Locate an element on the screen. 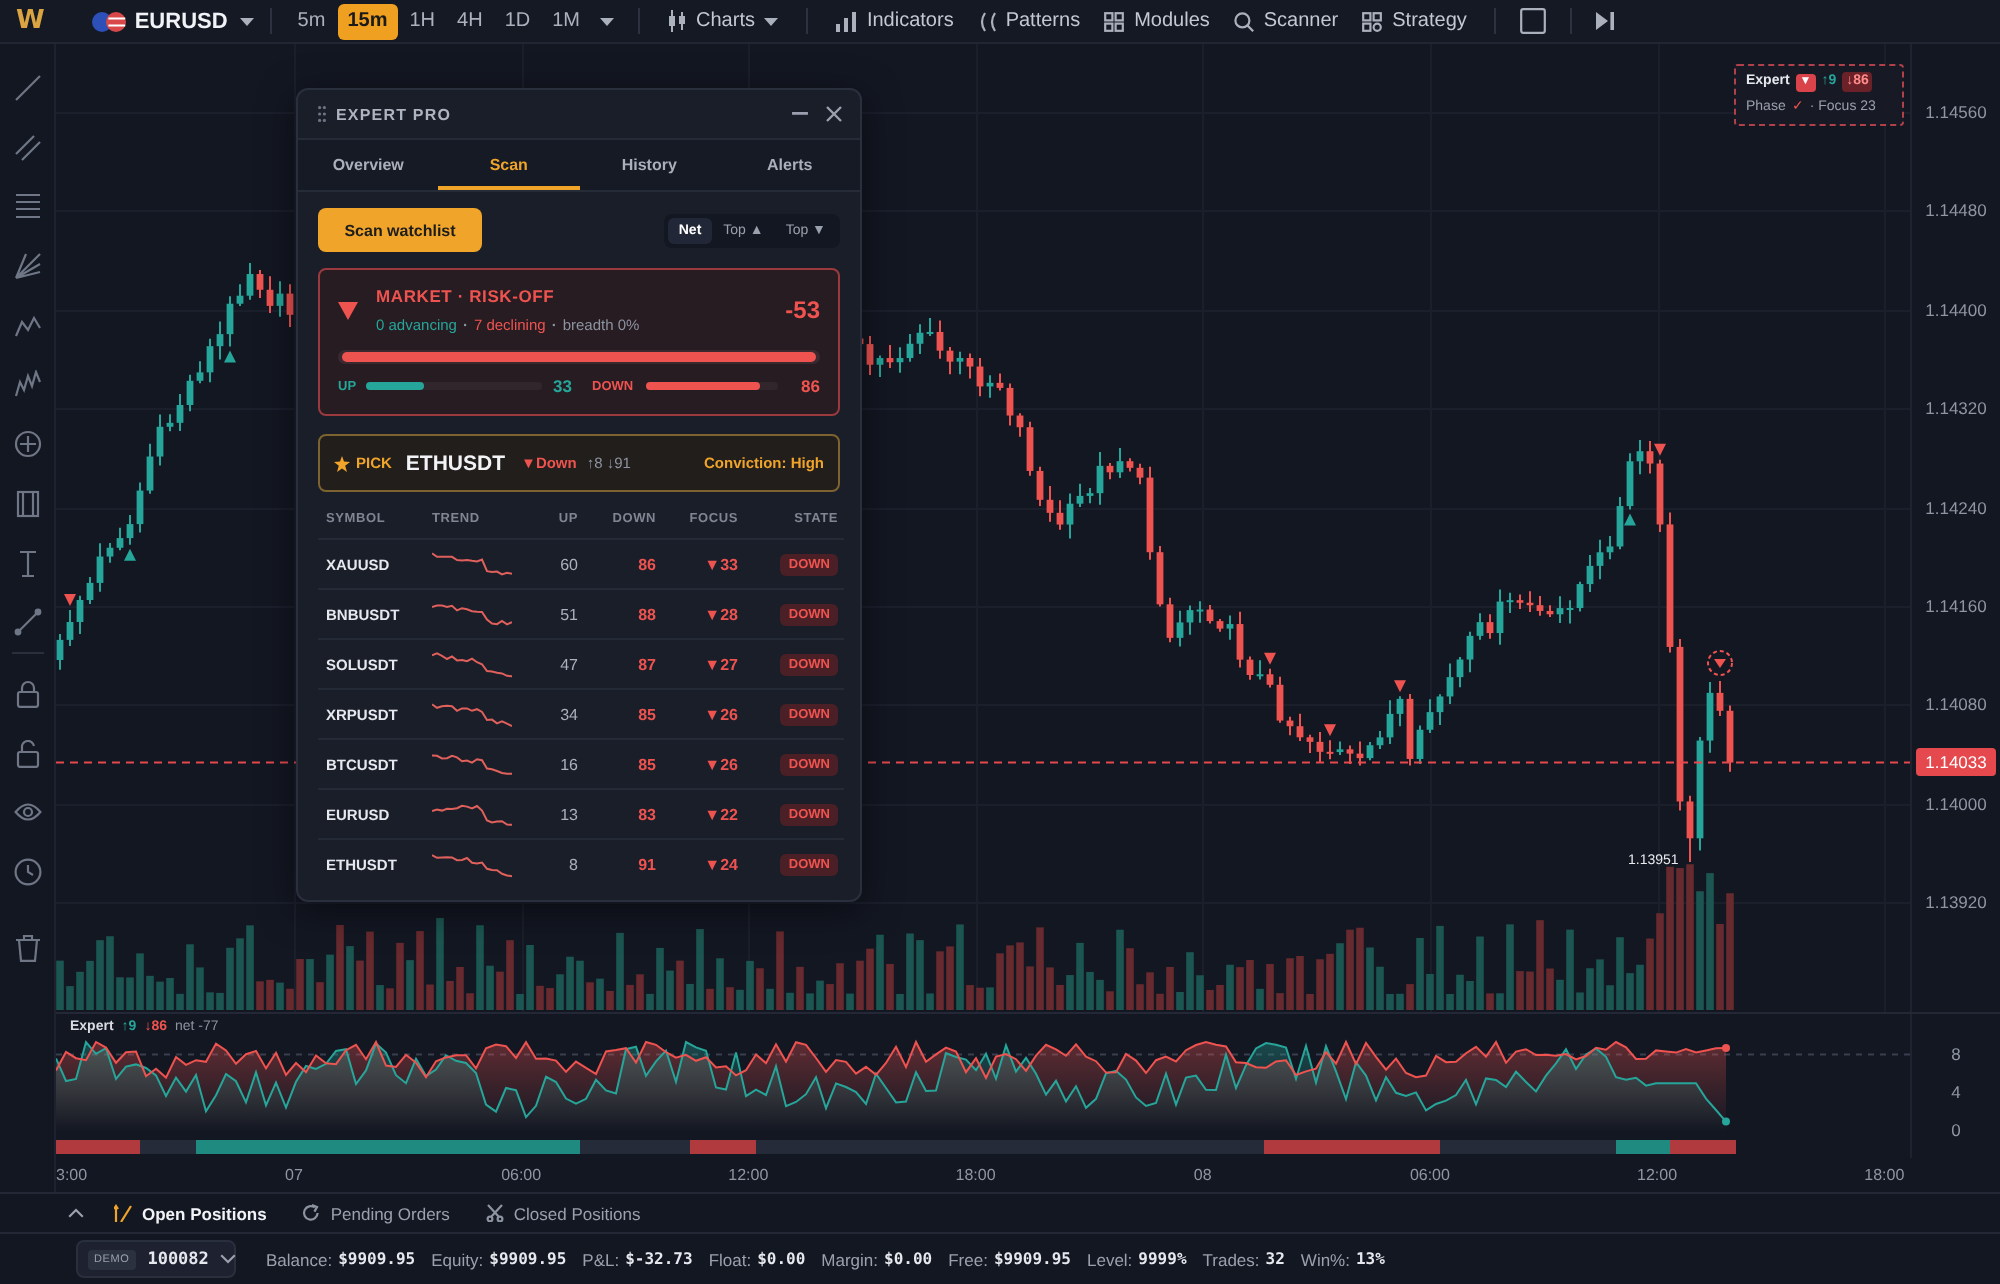 This screenshot has height=1284, width=2000. positions-tab: Closed Positions is located at coordinates (563, 1213).